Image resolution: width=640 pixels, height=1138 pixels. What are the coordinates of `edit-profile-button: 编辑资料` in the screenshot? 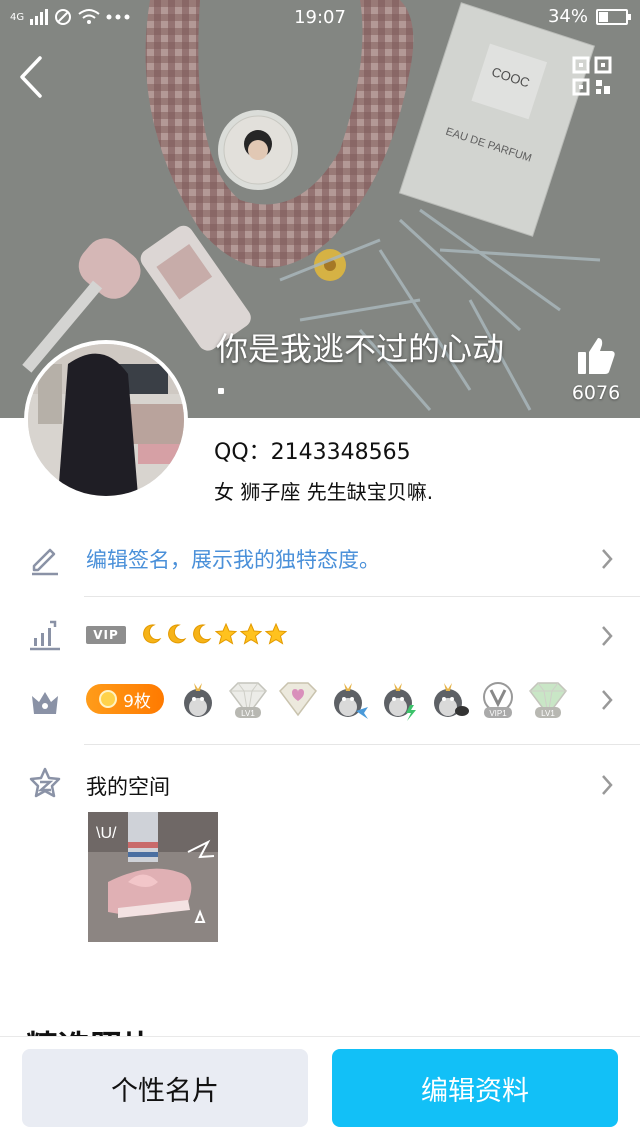 It's located at (475, 1088).